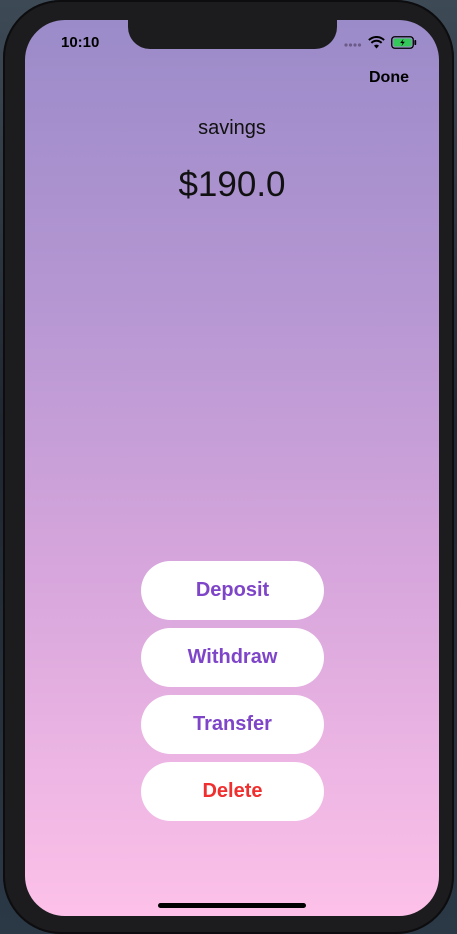  I want to click on battery-icon, so click(404, 42).